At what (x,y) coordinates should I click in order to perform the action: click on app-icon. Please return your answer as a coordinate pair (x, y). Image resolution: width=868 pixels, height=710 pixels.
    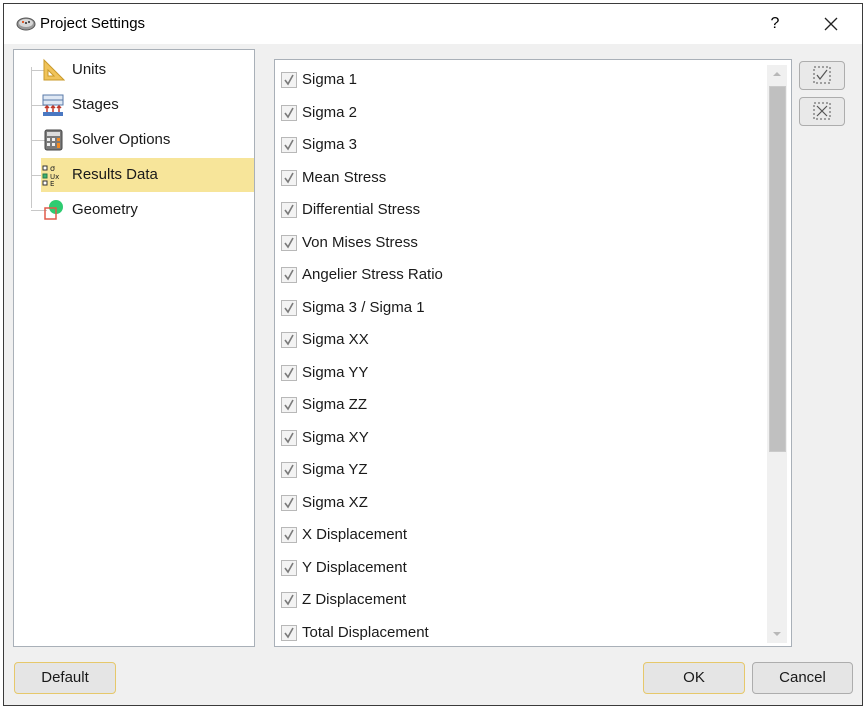
    Looking at the image, I should click on (26, 24).